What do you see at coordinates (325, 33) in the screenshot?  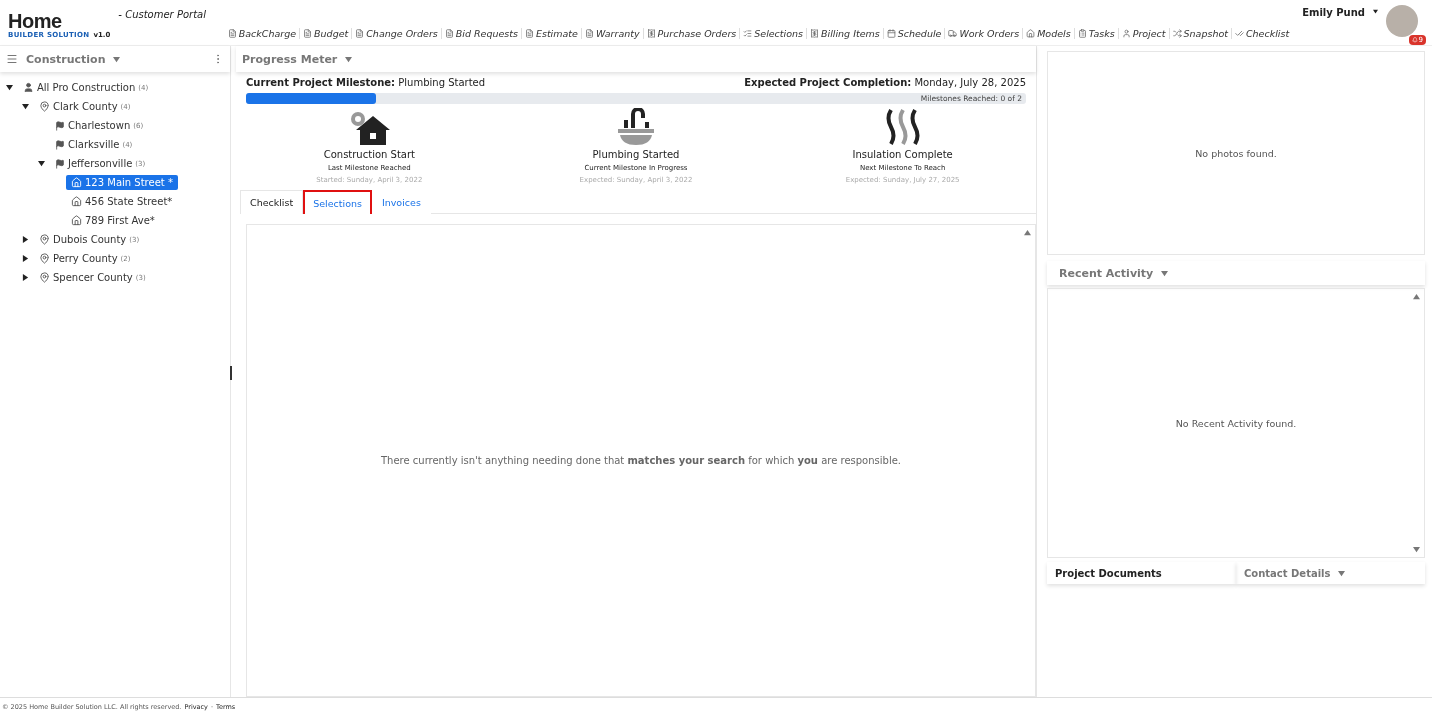 I see `nav-link: Budget` at bounding box center [325, 33].